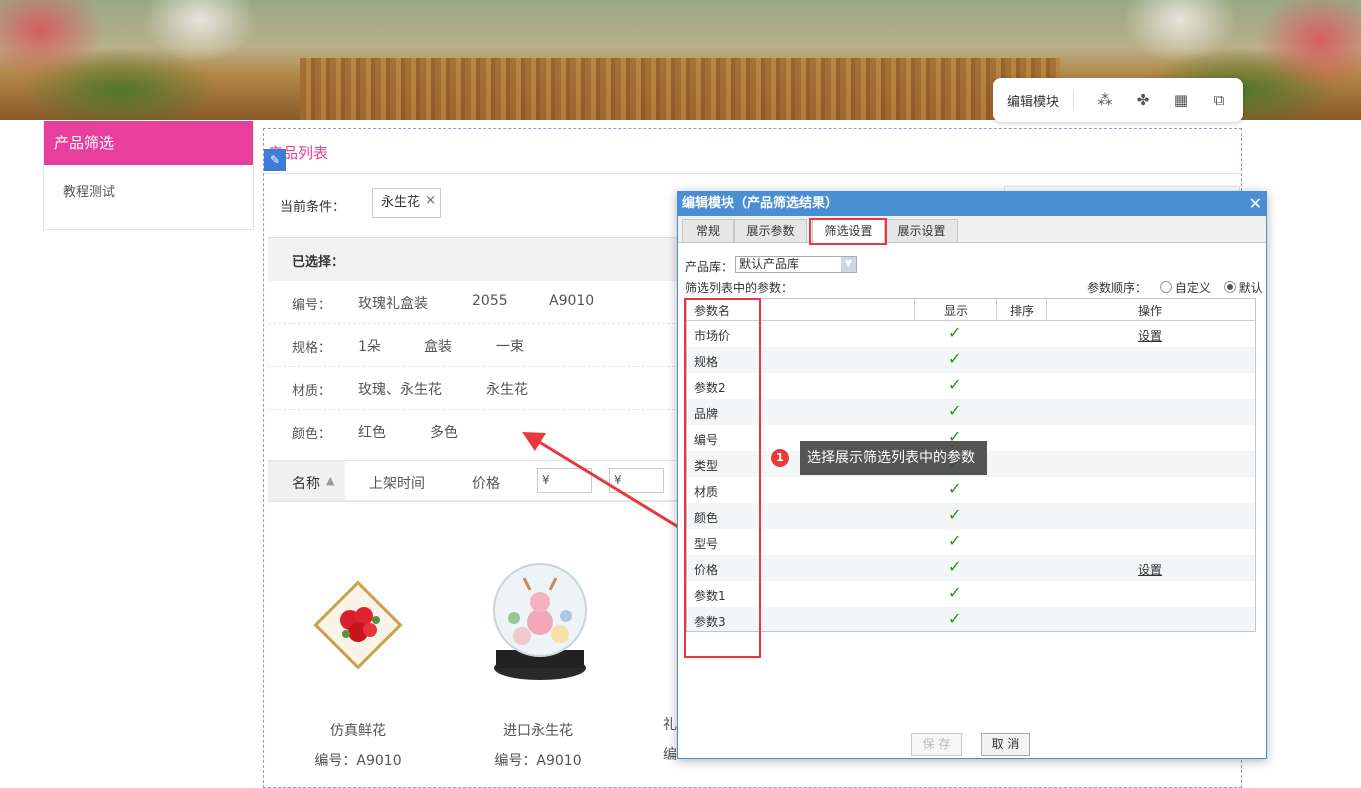  What do you see at coordinates (971, 386) in the screenshot?
I see `param-row: 参数2 ✓` at bounding box center [971, 386].